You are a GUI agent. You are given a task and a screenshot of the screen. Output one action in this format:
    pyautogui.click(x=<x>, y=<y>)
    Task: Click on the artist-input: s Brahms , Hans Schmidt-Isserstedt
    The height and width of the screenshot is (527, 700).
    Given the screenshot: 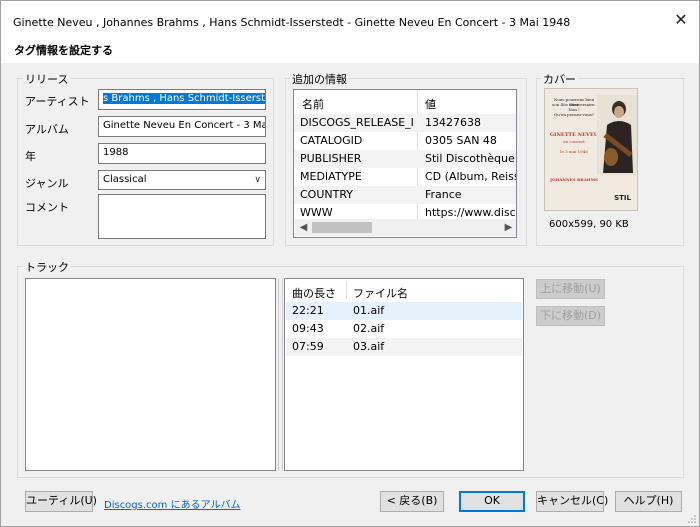 What is the action you would take?
    pyautogui.click(x=182, y=99)
    